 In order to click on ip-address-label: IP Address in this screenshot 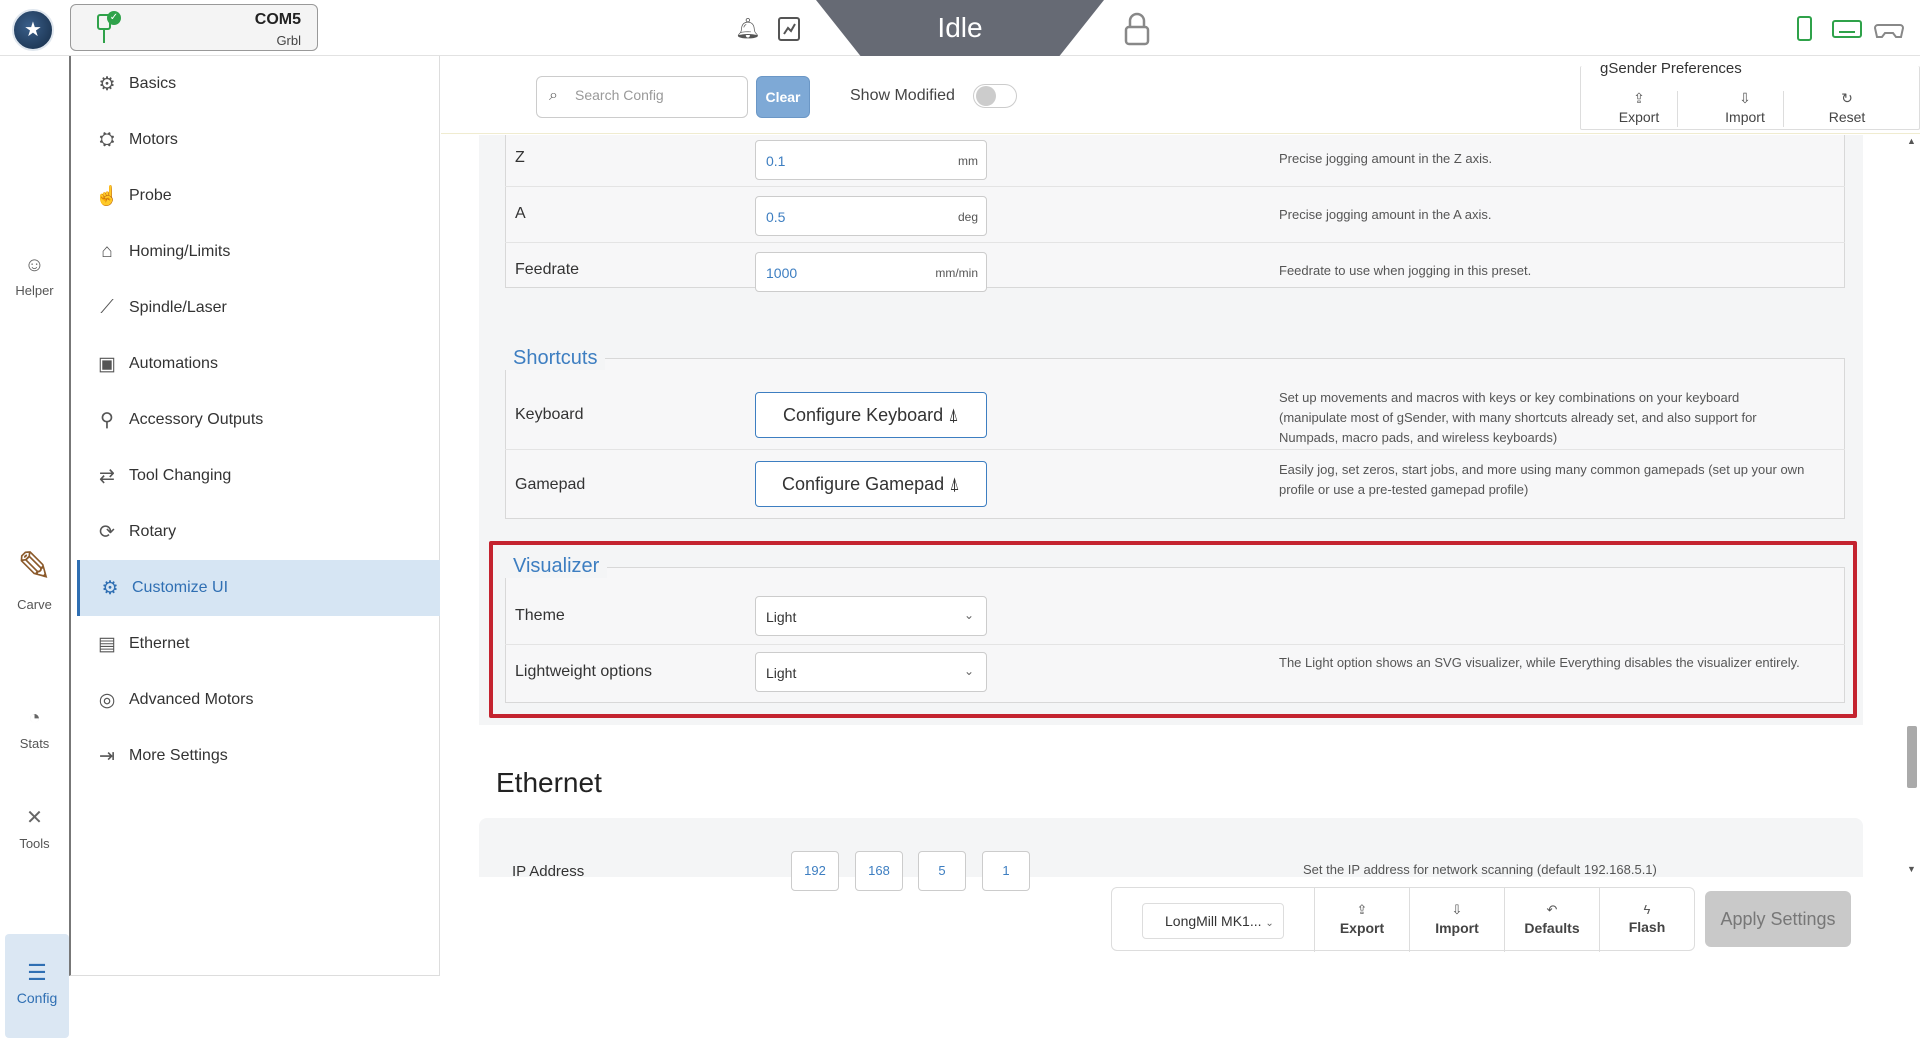, I will do `click(548, 870)`.